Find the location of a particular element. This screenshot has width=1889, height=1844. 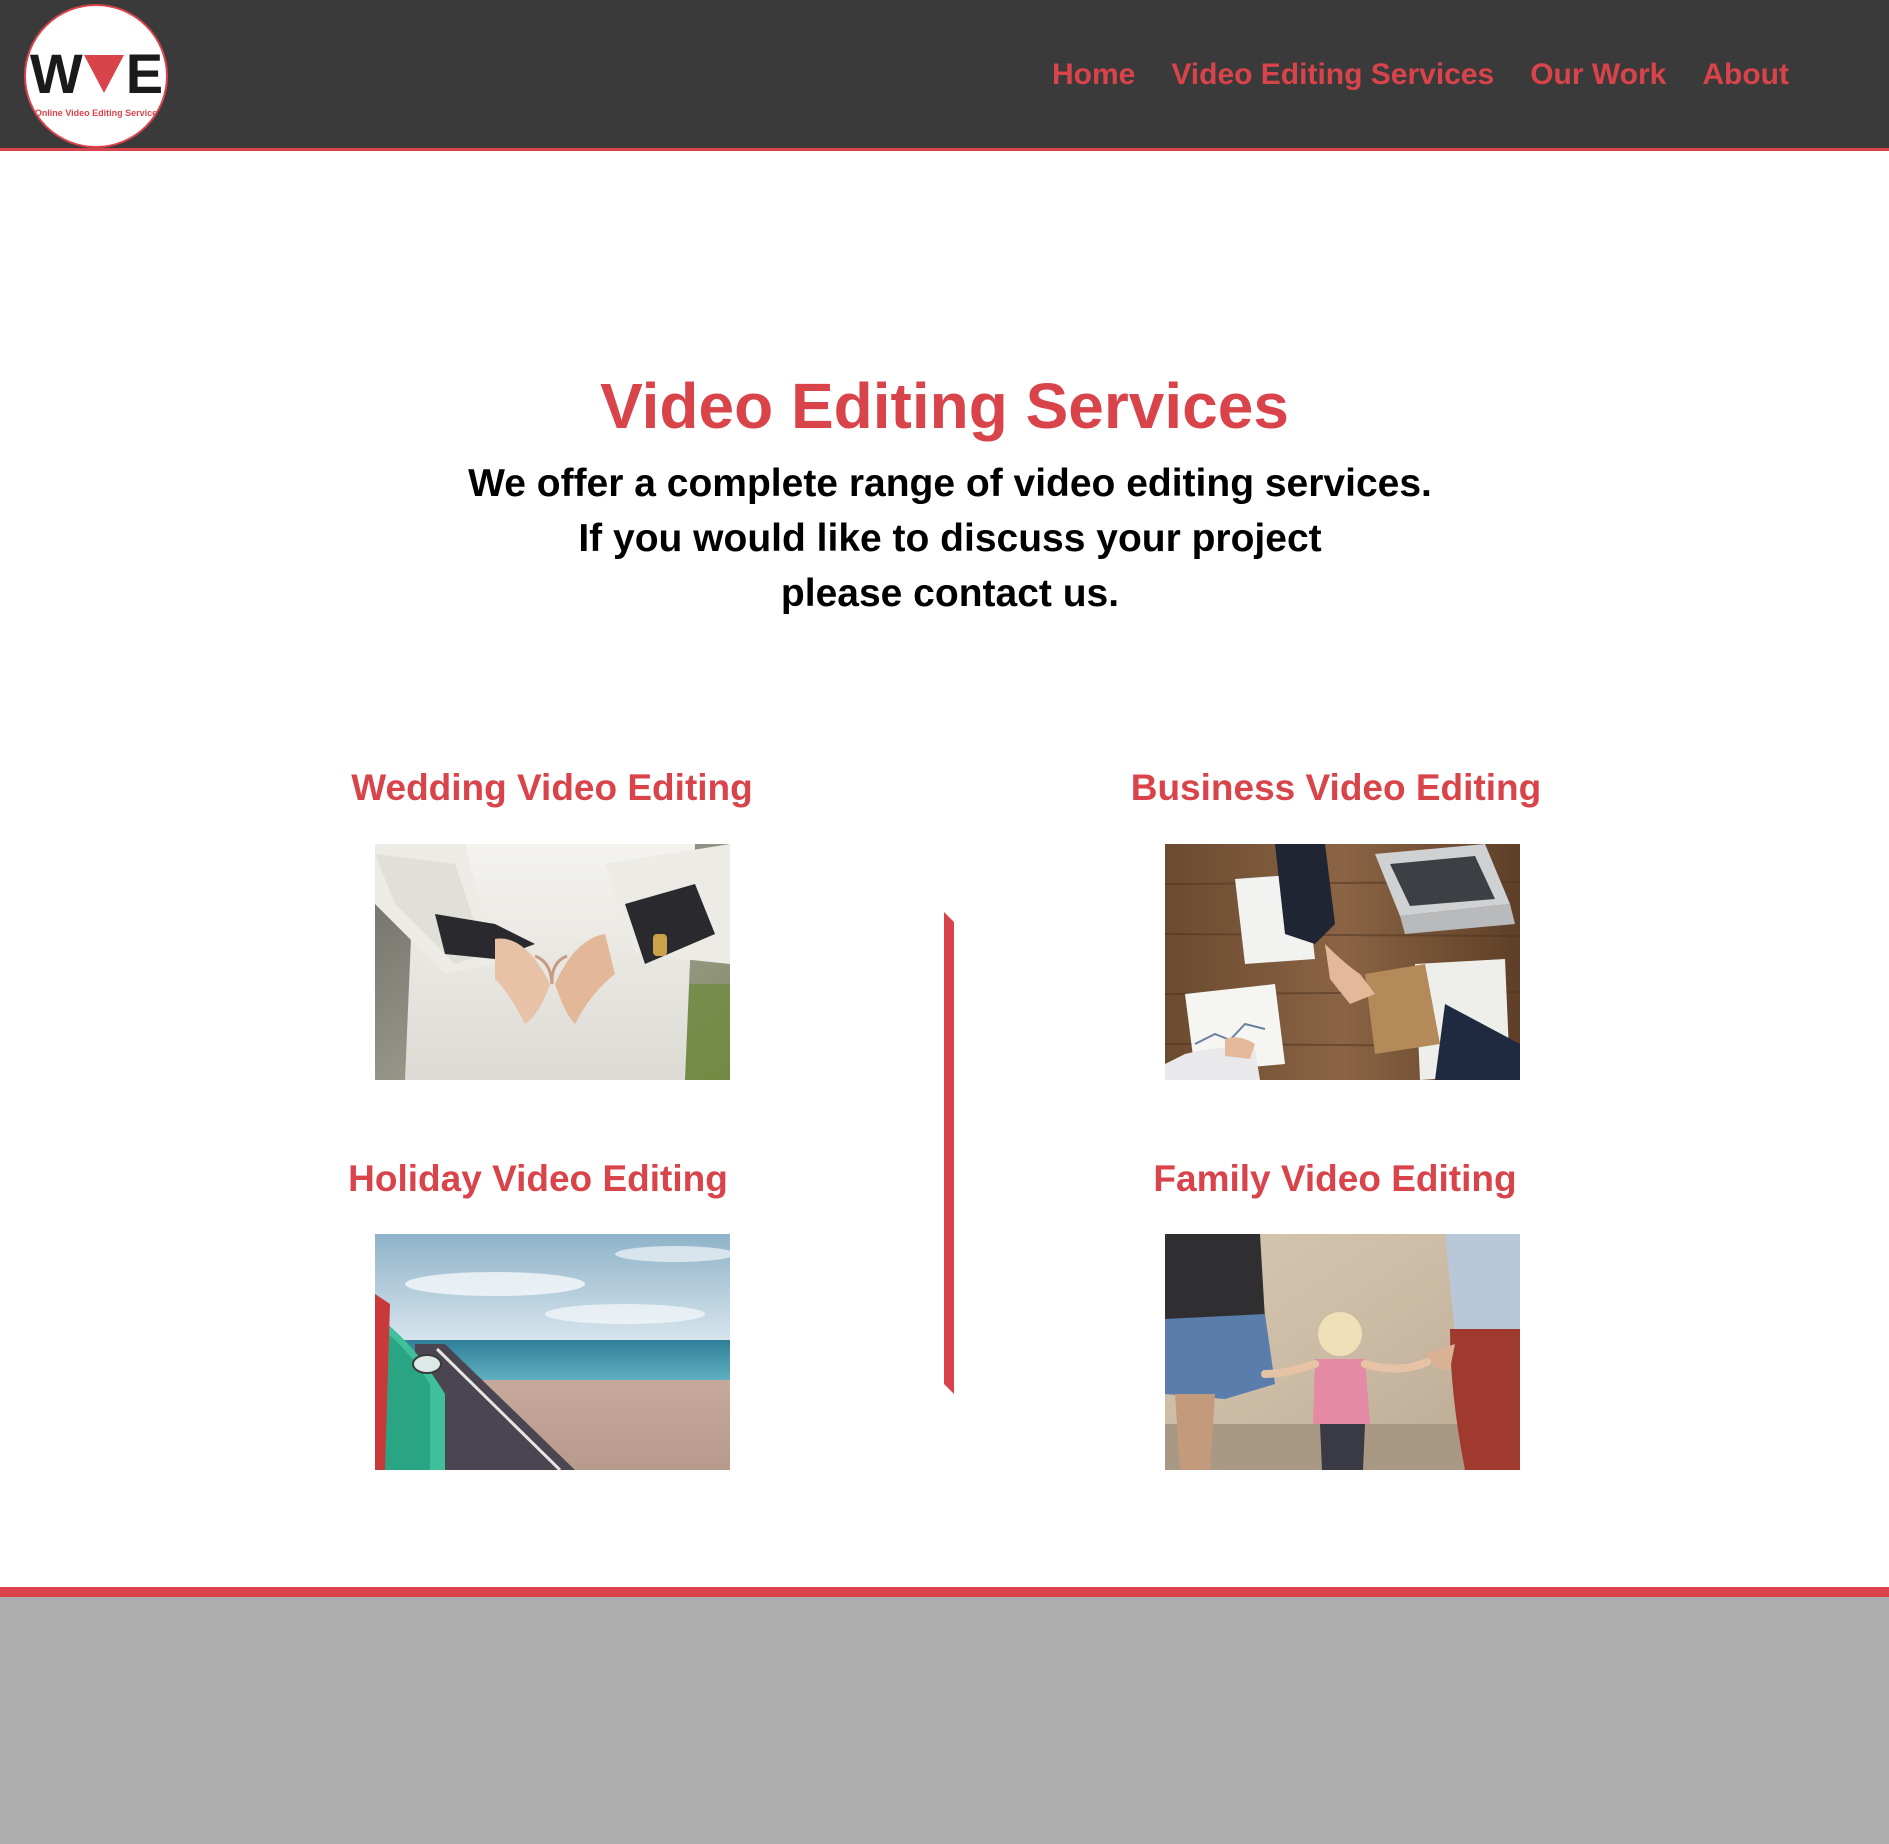

page-title: Video Editing Services is located at coordinates (944, 406).